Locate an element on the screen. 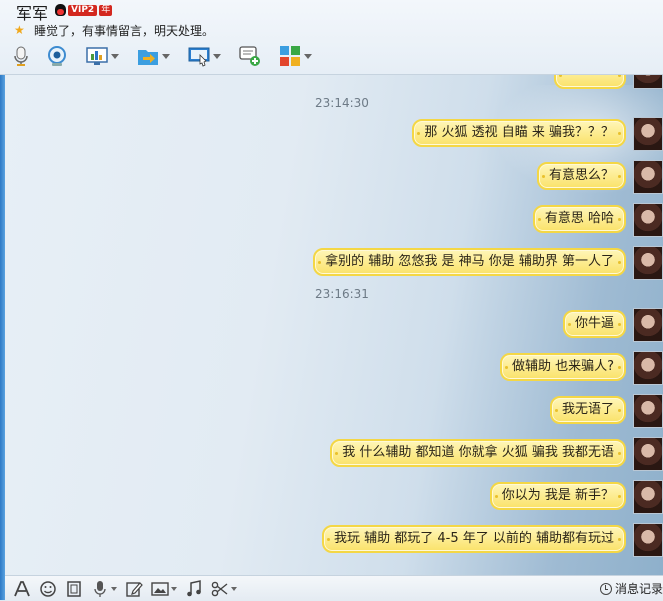 This screenshot has width=663, height=601. message-bubble: 我无语了 is located at coordinates (587, 410).